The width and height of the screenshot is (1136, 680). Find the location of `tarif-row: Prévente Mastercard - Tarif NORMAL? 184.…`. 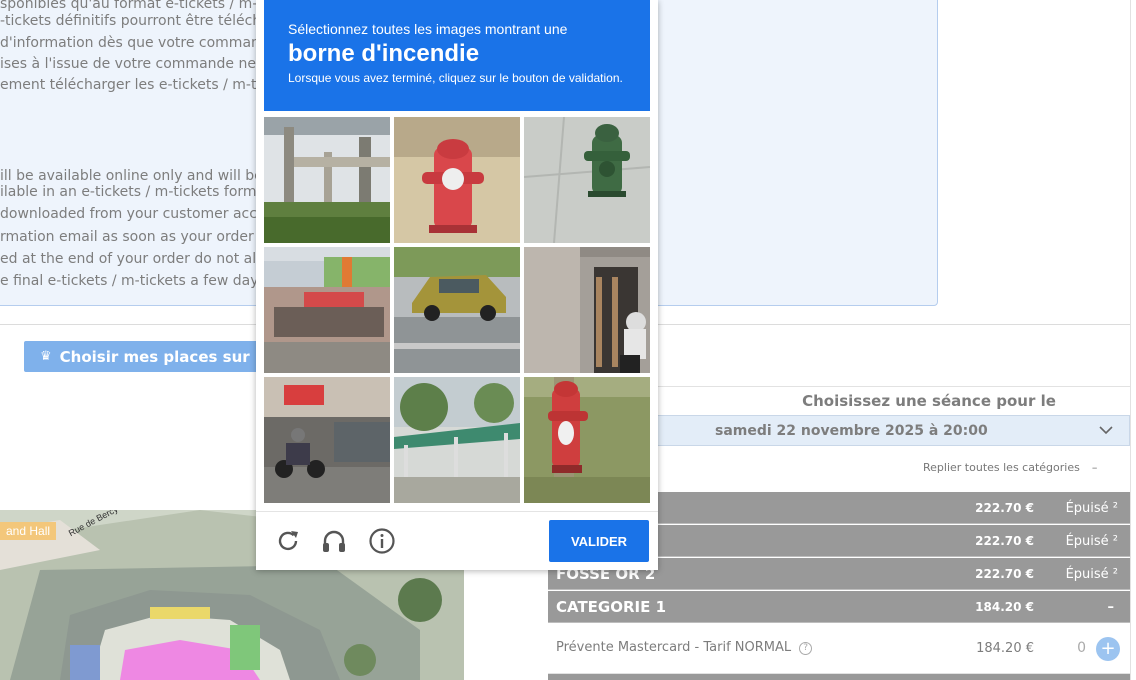

tarif-row: Prévente Mastercard - Tarif NORMAL? 184.… is located at coordinates (839, 649).